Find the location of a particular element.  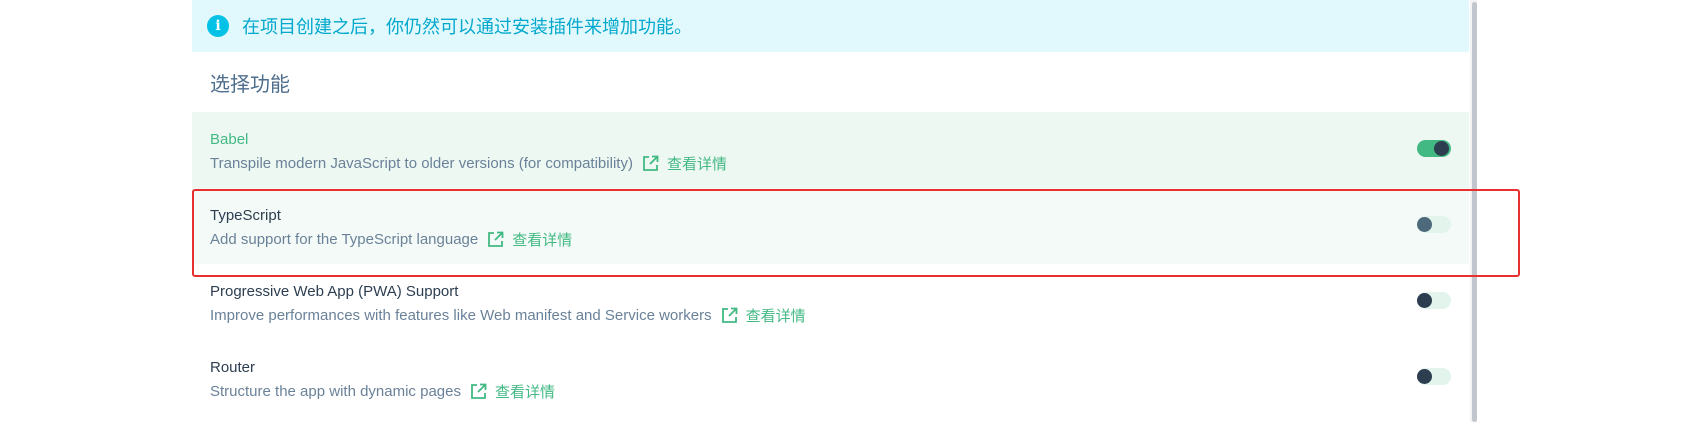

feature-name: Progressive Web App (PWA) Support is located at coordinates (334, 291).